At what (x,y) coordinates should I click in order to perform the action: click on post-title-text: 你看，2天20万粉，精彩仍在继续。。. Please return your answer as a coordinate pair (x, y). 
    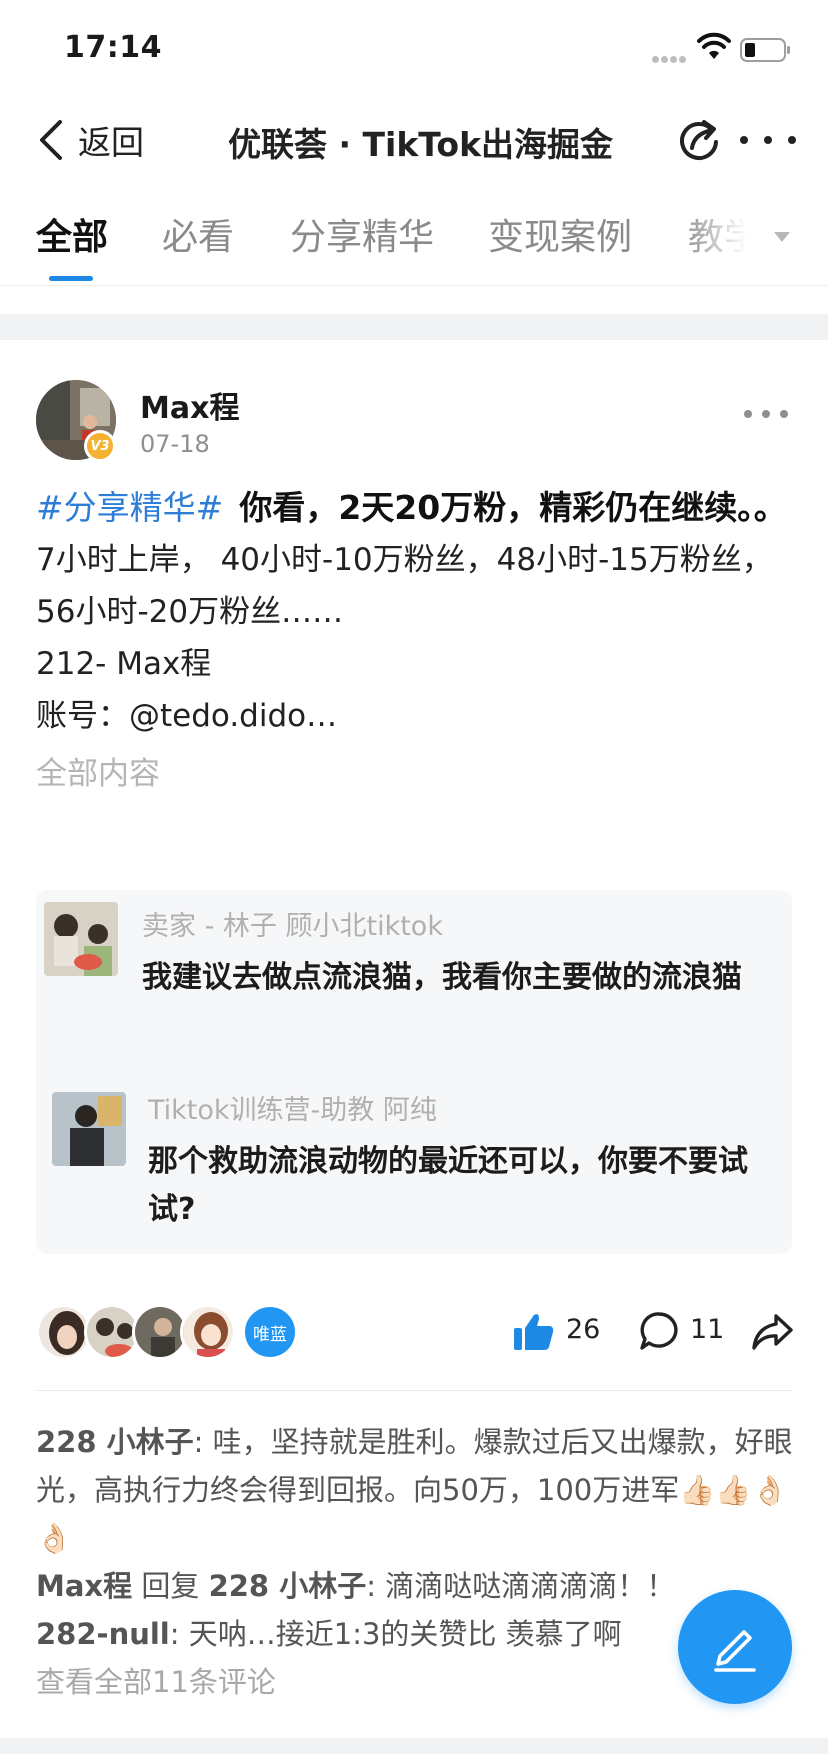
    Looking at the image, I should click on (513, 507).